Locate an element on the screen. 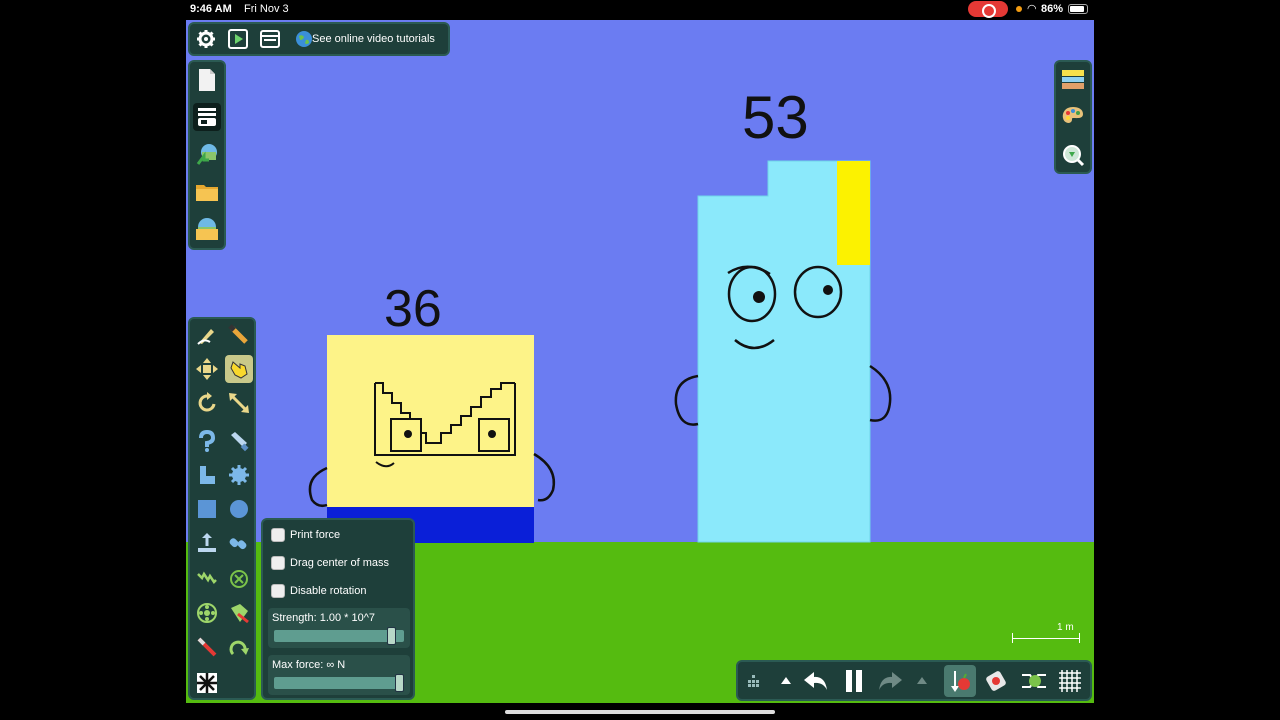 Image resolution: width=1280 pixels, height=720 pixels. wifi-icon: ◠ is located at coordinates (1032, 9).